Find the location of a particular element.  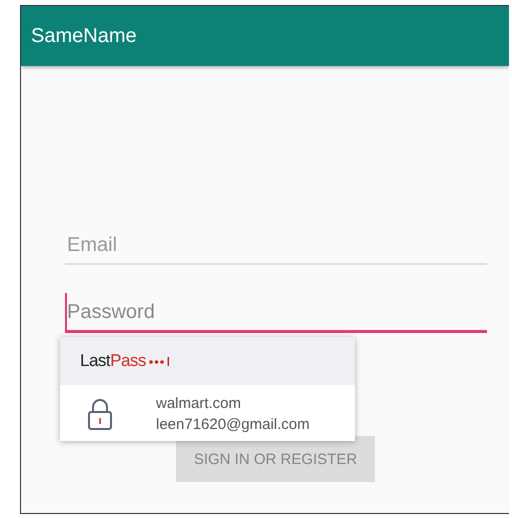

username: leen71620@gmail.com is located at coordinates (233, 425).